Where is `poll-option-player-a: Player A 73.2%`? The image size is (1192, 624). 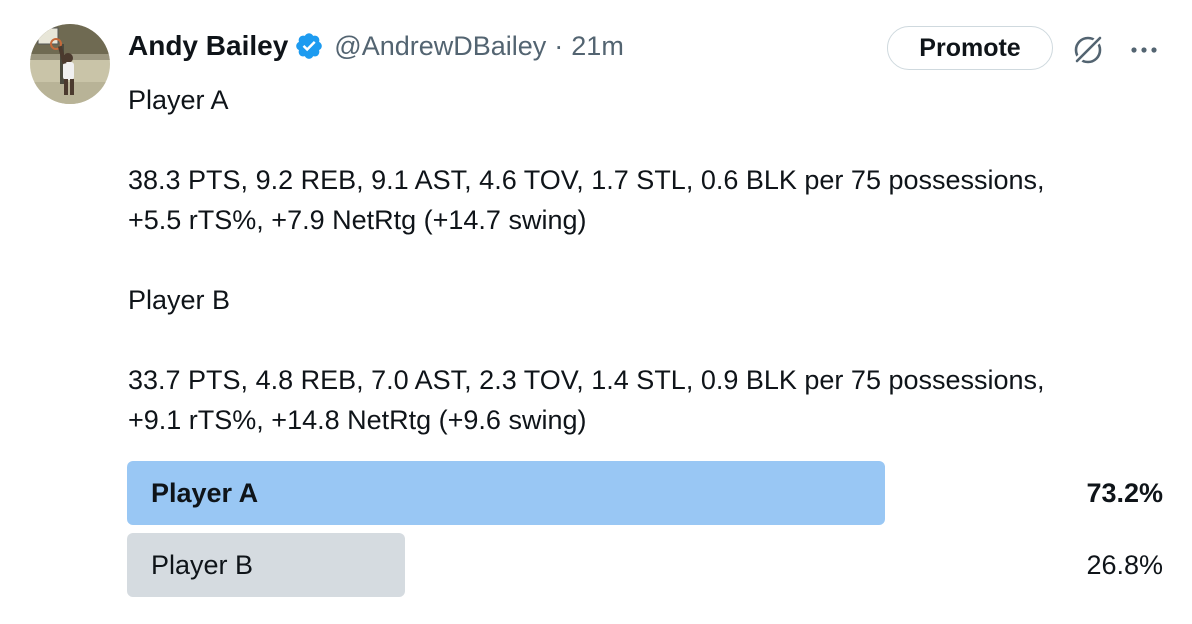 poll-option-player-a: Player A 73.2% is located at coordinates (645, 493).